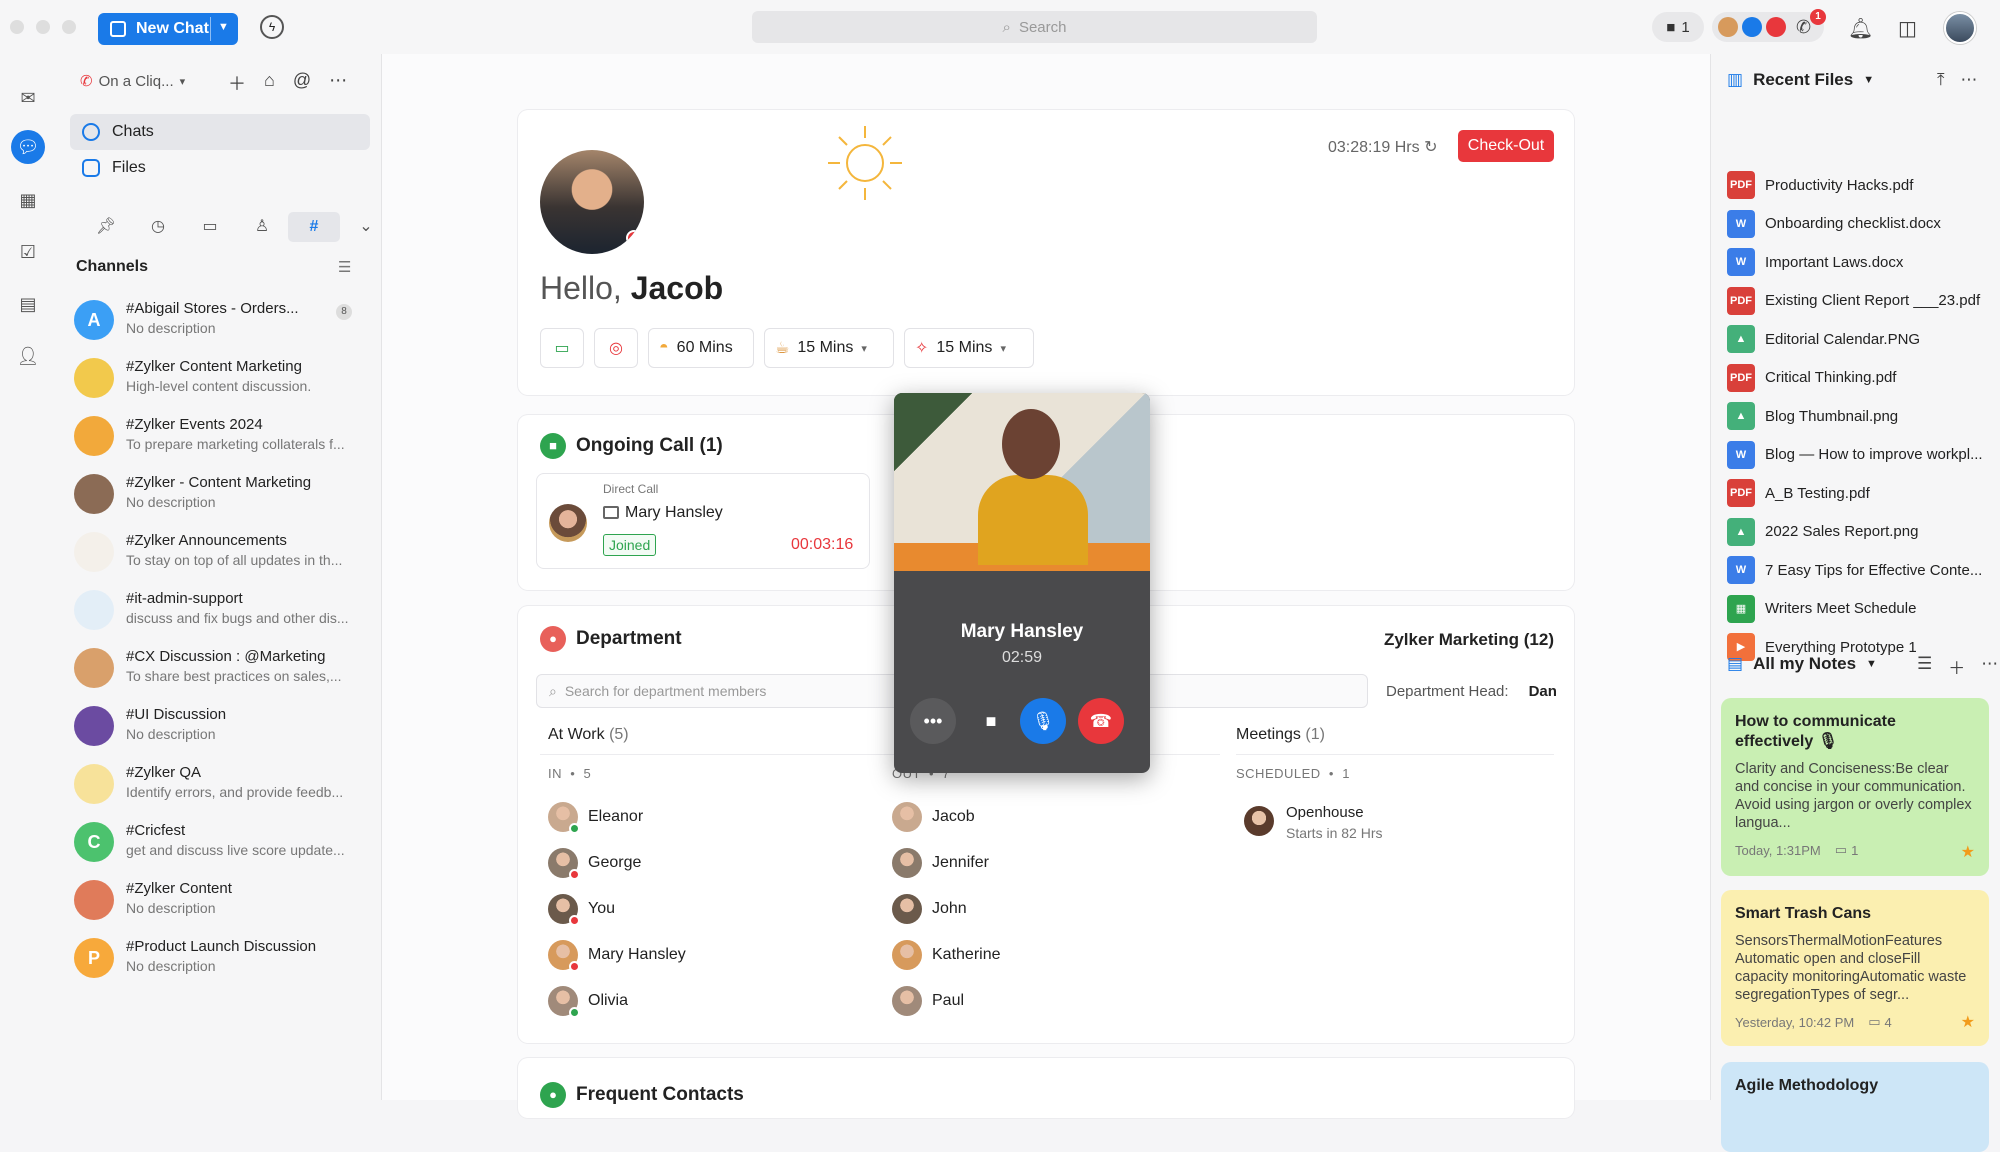 This screenshot has width=2000, height=1152. What do you see at coordinates (1960, 28) in the screenshot?
I see `user-avatar` at bounding box center [1960, 28].